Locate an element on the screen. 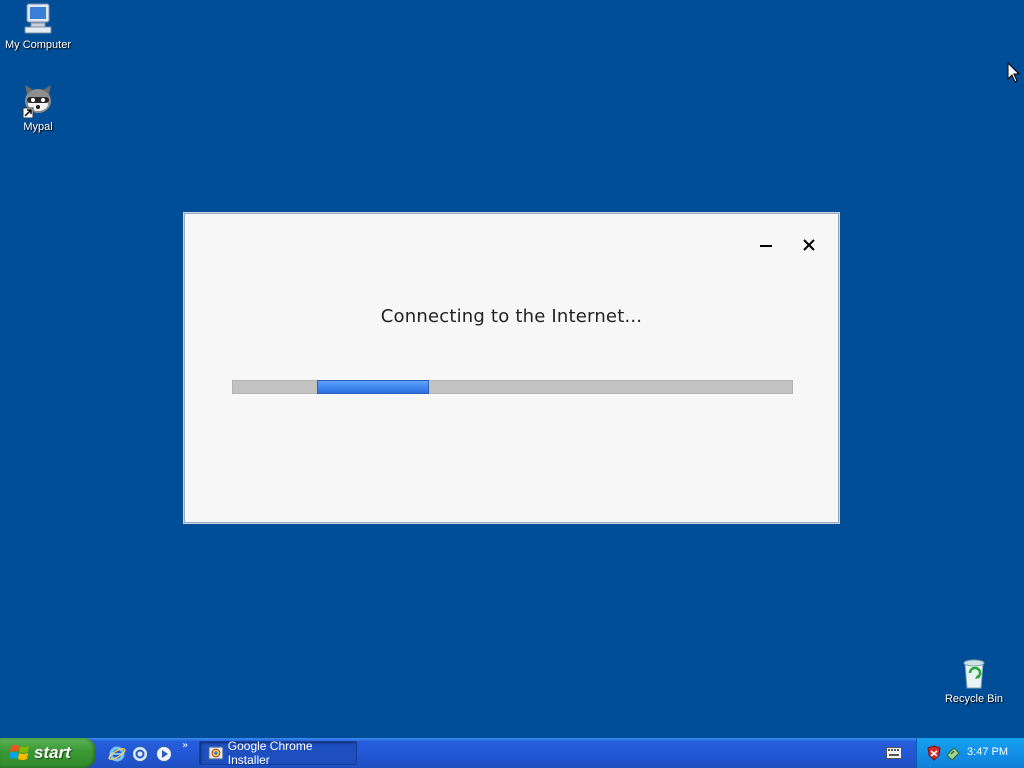 The height and width of the screenshot is (768, 1024). desktop-icon-recycle-bin: Recycle Bin is located at coordinates (974, 681).